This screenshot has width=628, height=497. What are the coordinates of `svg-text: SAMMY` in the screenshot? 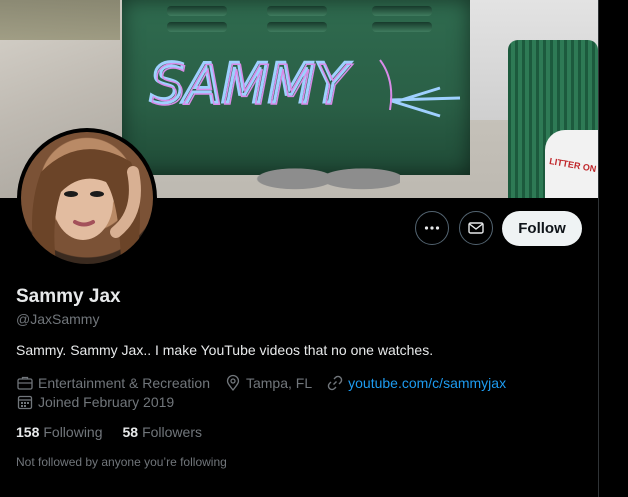 It's located at (252, 85).